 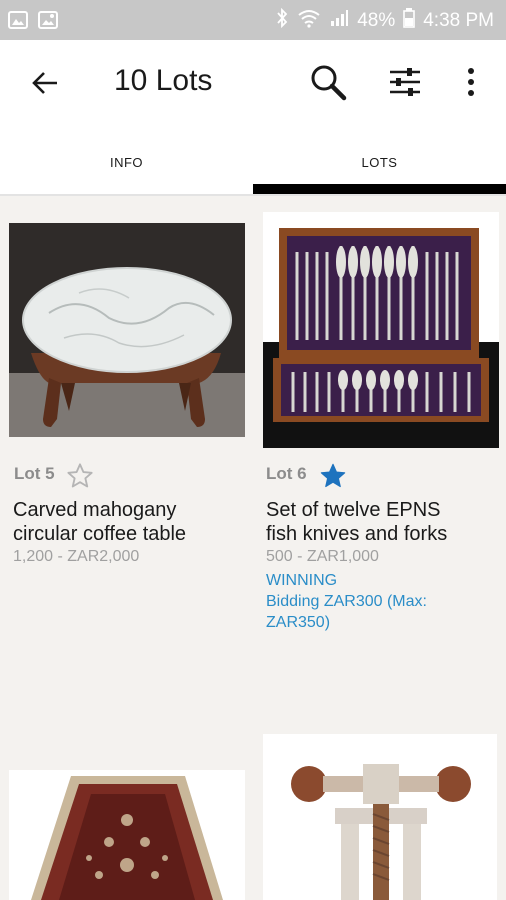 What do you see at coordinates (95, 510) in the screenshot?
I see `lot-title-line: Carved mahogany` at bounding box center [95, 510].